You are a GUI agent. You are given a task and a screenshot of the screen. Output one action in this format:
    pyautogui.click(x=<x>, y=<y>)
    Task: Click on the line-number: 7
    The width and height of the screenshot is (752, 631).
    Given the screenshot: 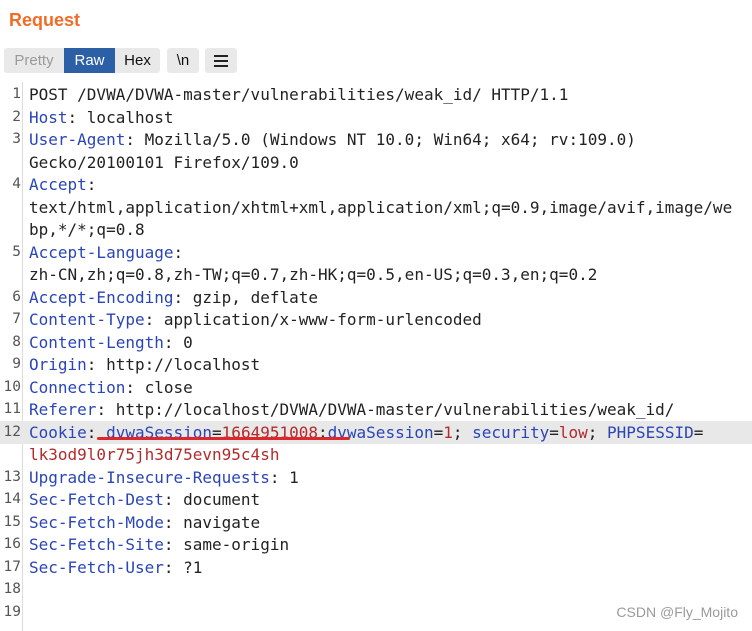 What is the action you would take?
    pyautogui.click(x=16, y=319)
    